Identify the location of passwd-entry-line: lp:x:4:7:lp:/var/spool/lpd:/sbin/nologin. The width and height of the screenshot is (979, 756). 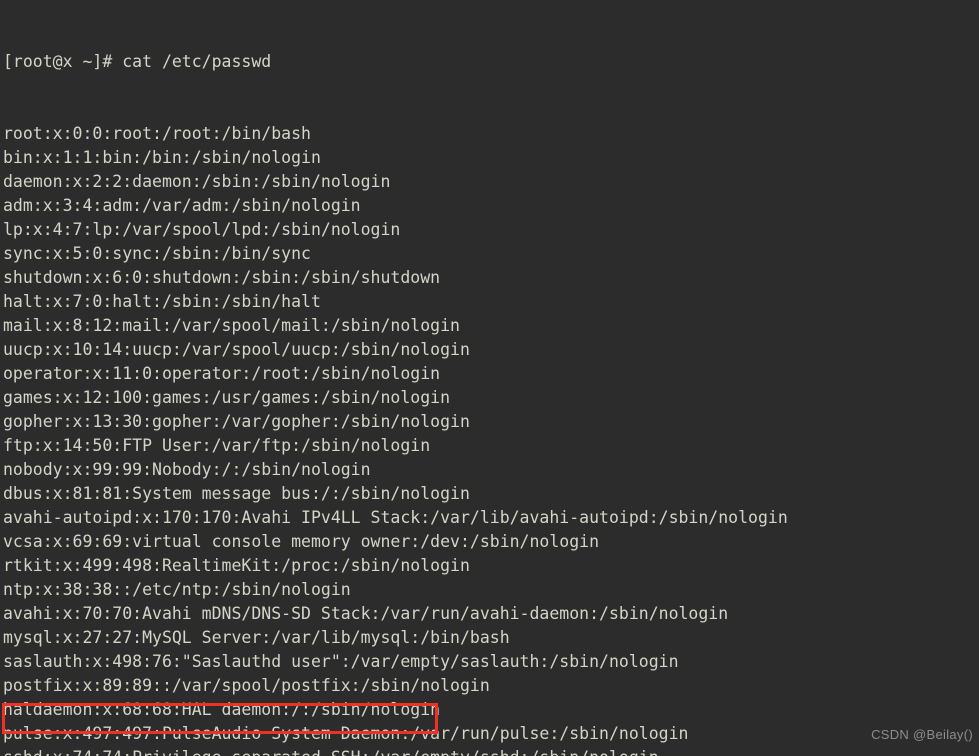
(202, 229).